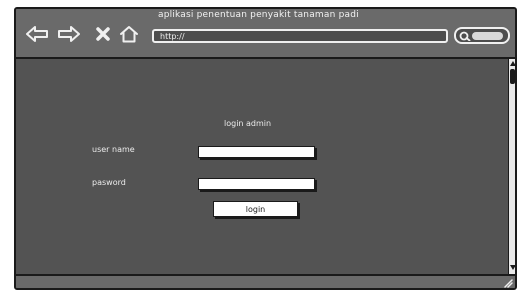 The image size is (519, 292). I want to click on password-input, so click(256, 184).